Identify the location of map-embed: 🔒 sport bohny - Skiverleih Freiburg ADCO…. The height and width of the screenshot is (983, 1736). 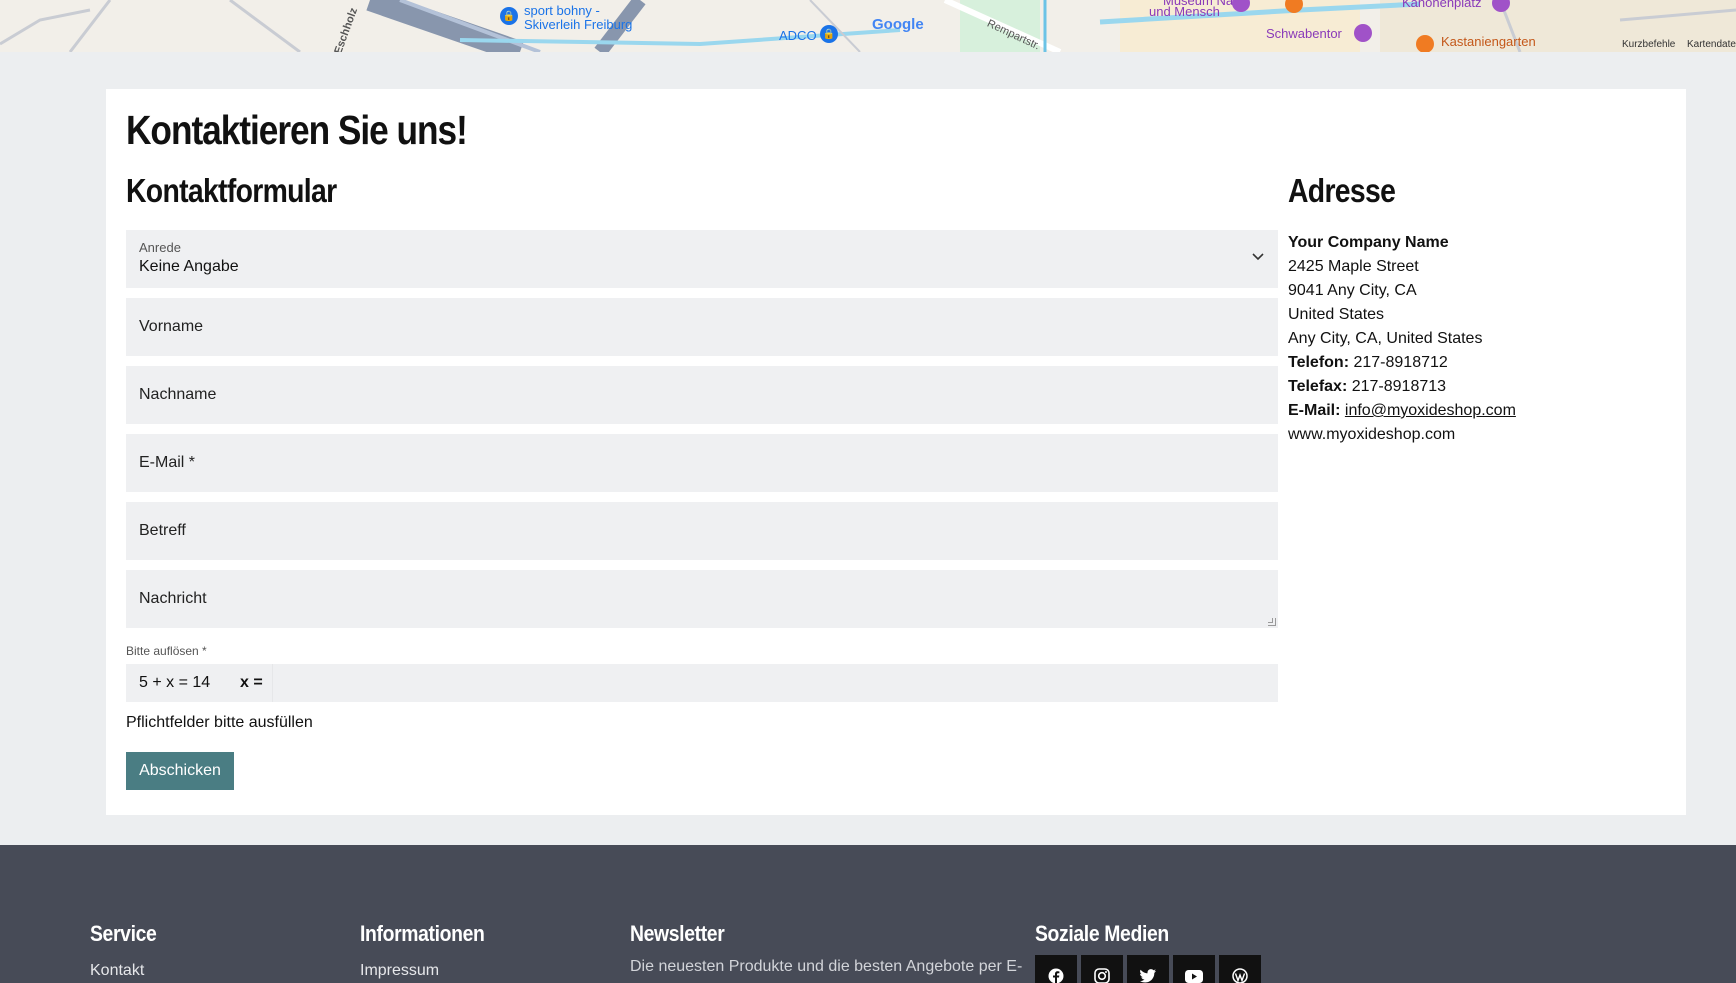
(868, 26).